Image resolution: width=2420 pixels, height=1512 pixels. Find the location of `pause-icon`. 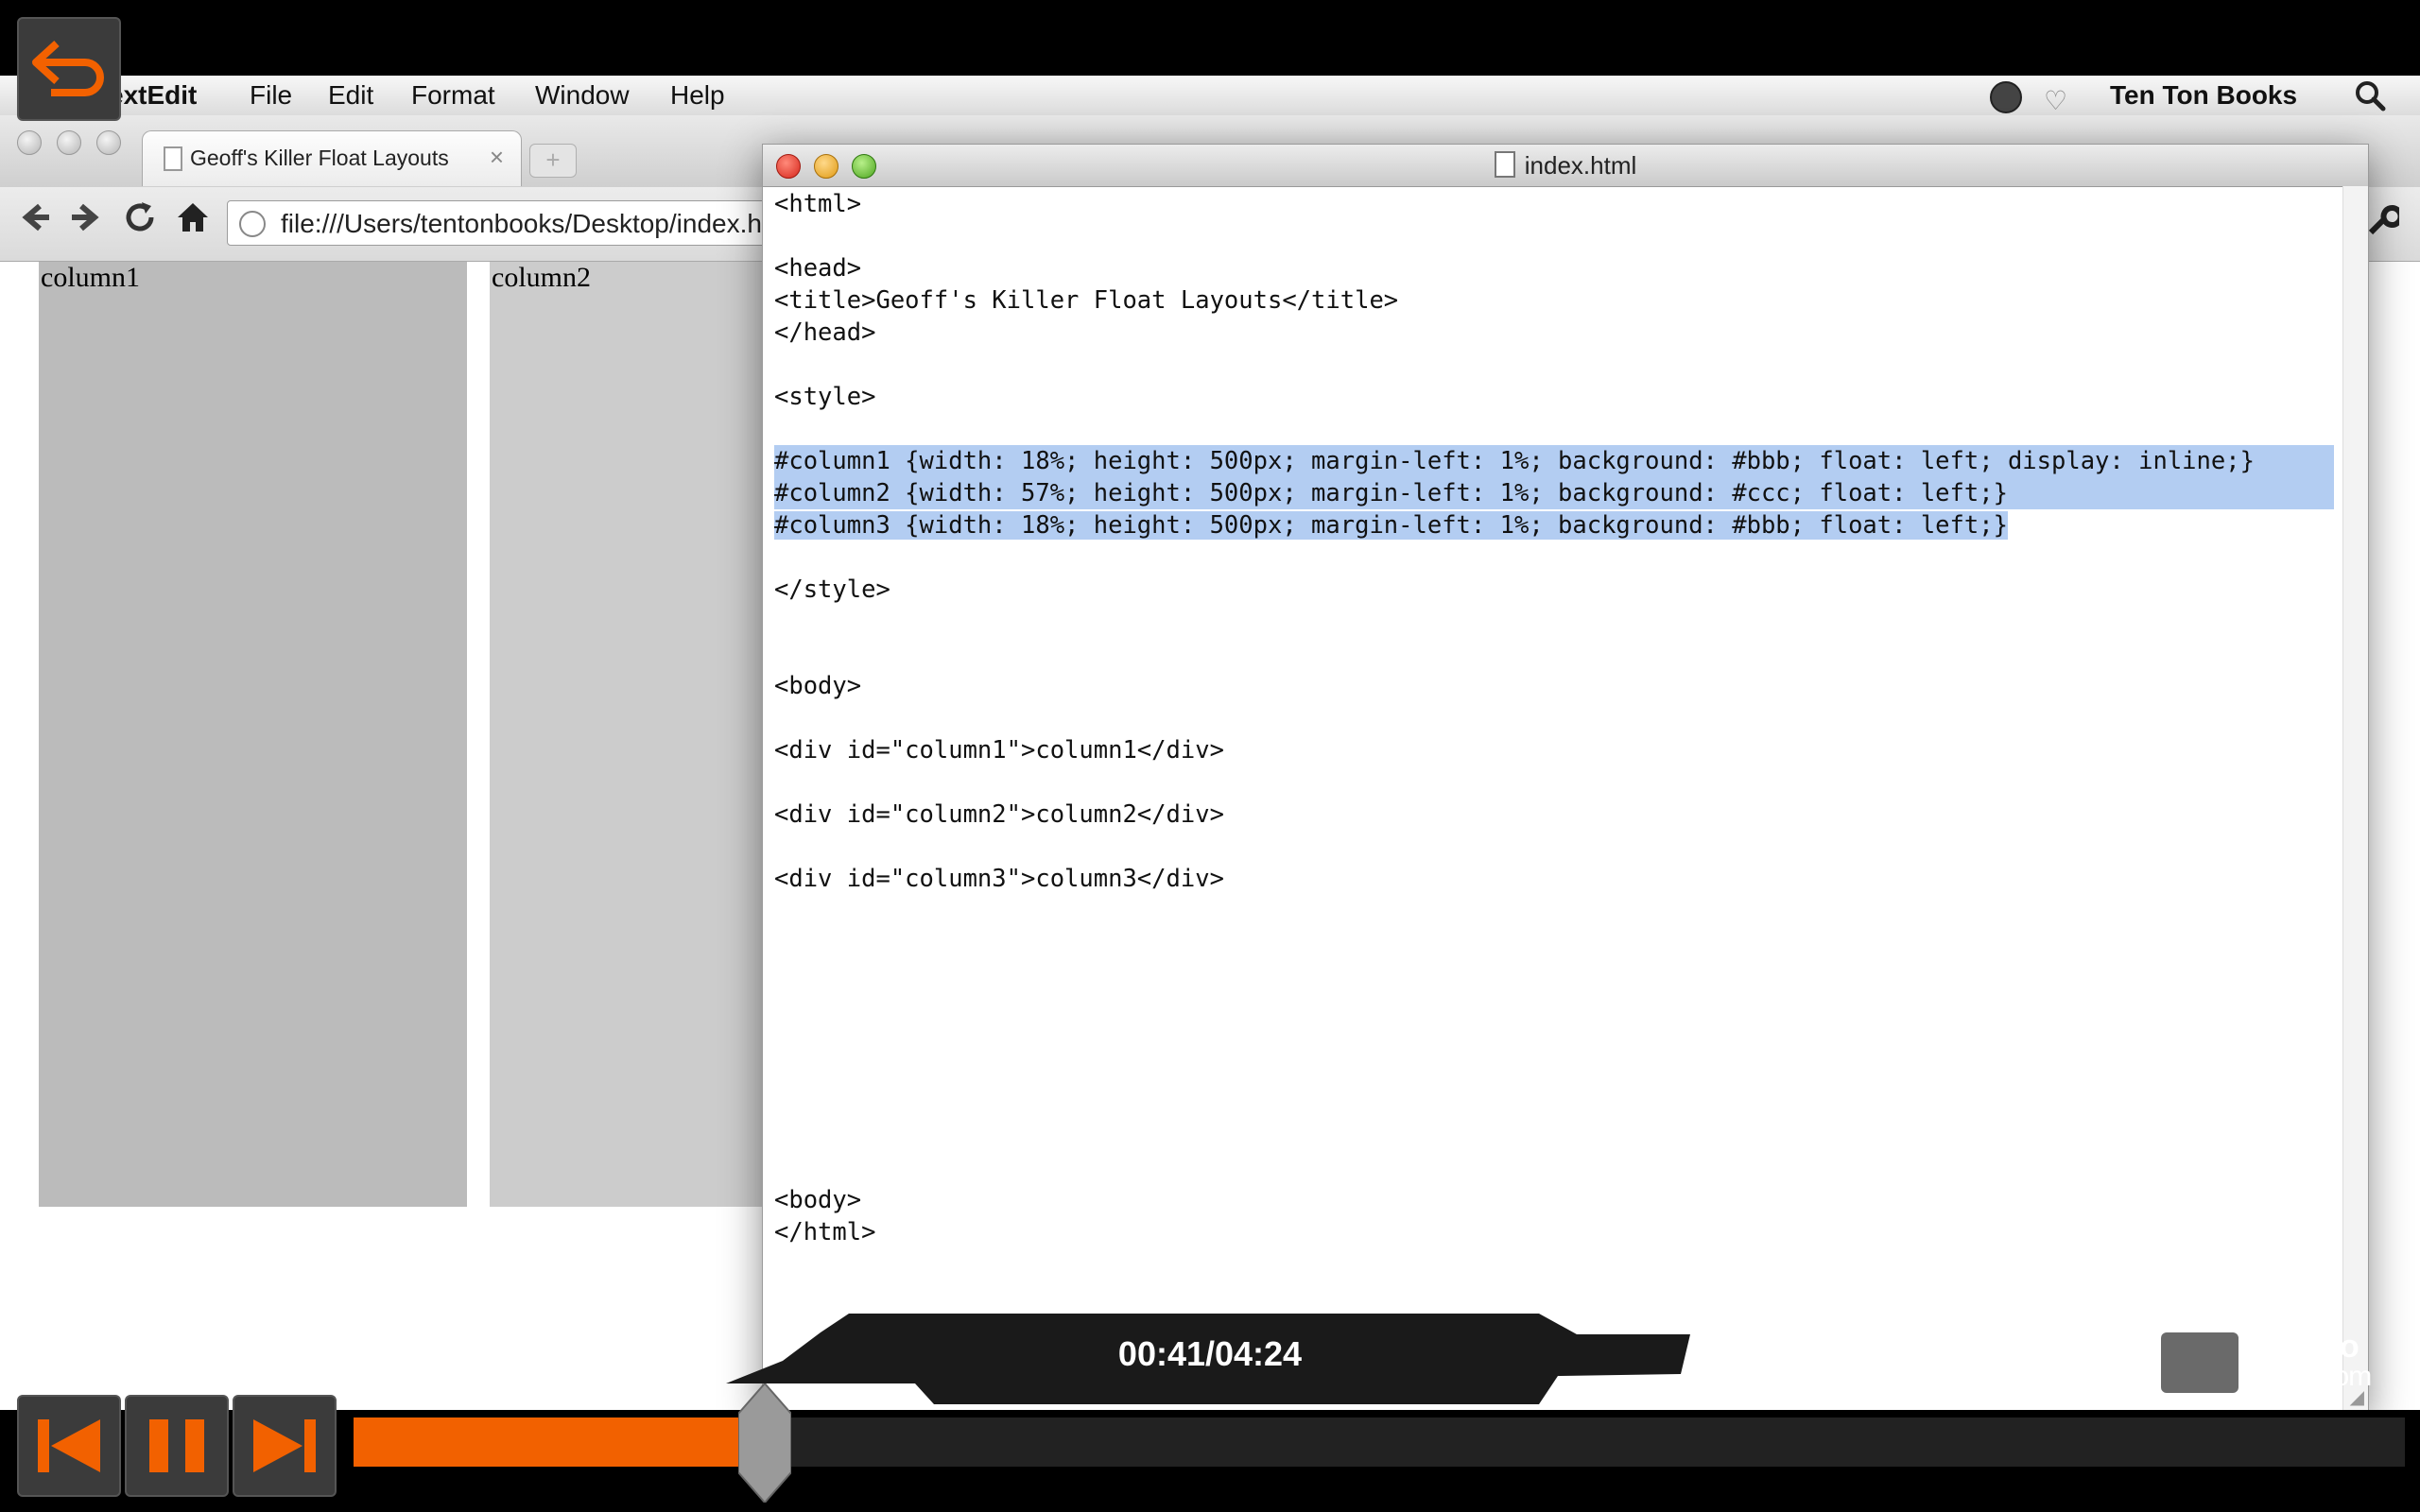

pause-icon is located at coordinates (177, 1445).